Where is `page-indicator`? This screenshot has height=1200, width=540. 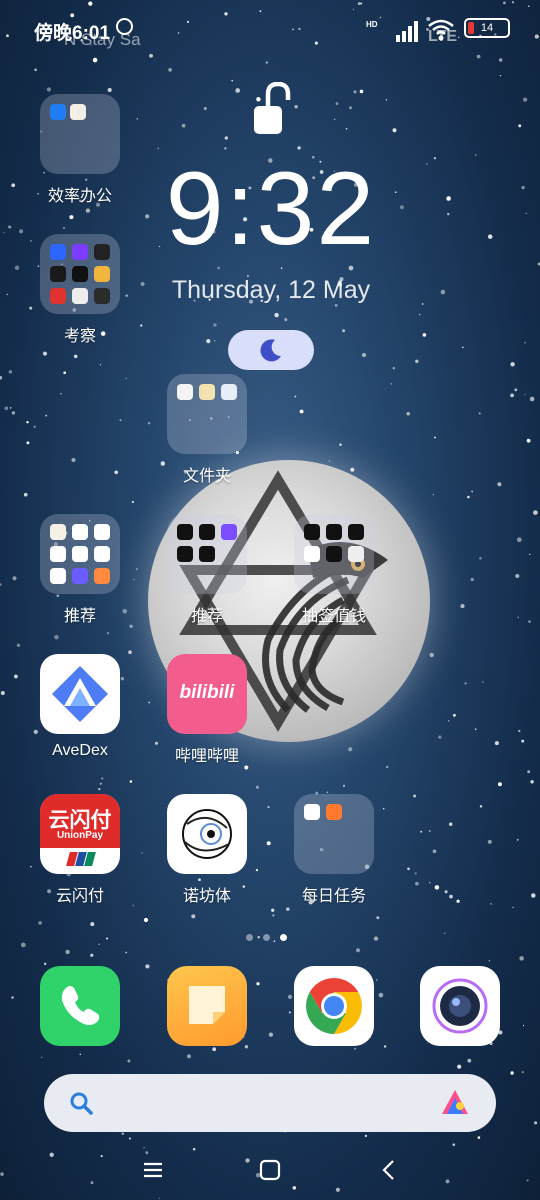 page-indicator is located at coordinates (266, 937).